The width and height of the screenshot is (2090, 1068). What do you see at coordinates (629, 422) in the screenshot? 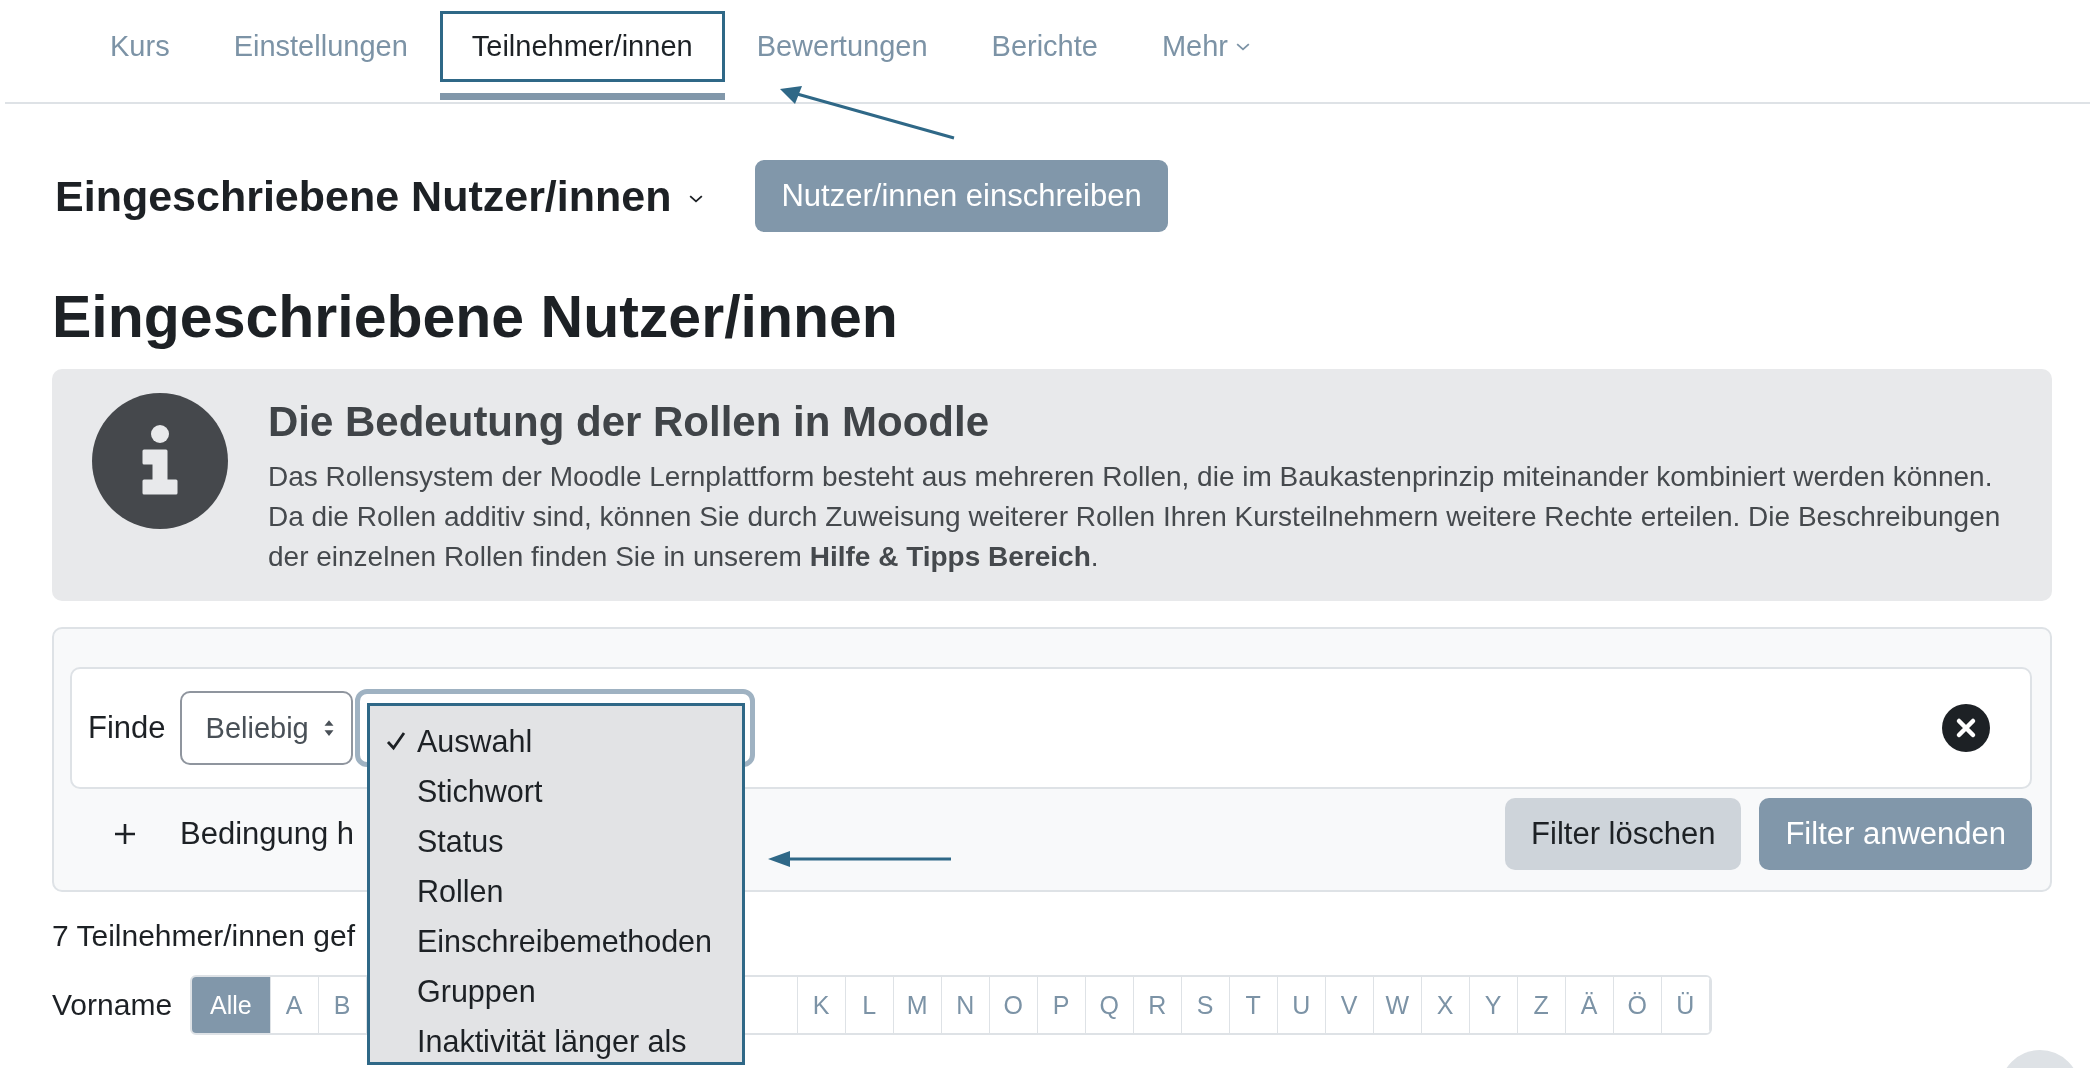
I see `notice-title: Die Bedeutung der Rollen in Moodle` at bounding box center [629, 422].